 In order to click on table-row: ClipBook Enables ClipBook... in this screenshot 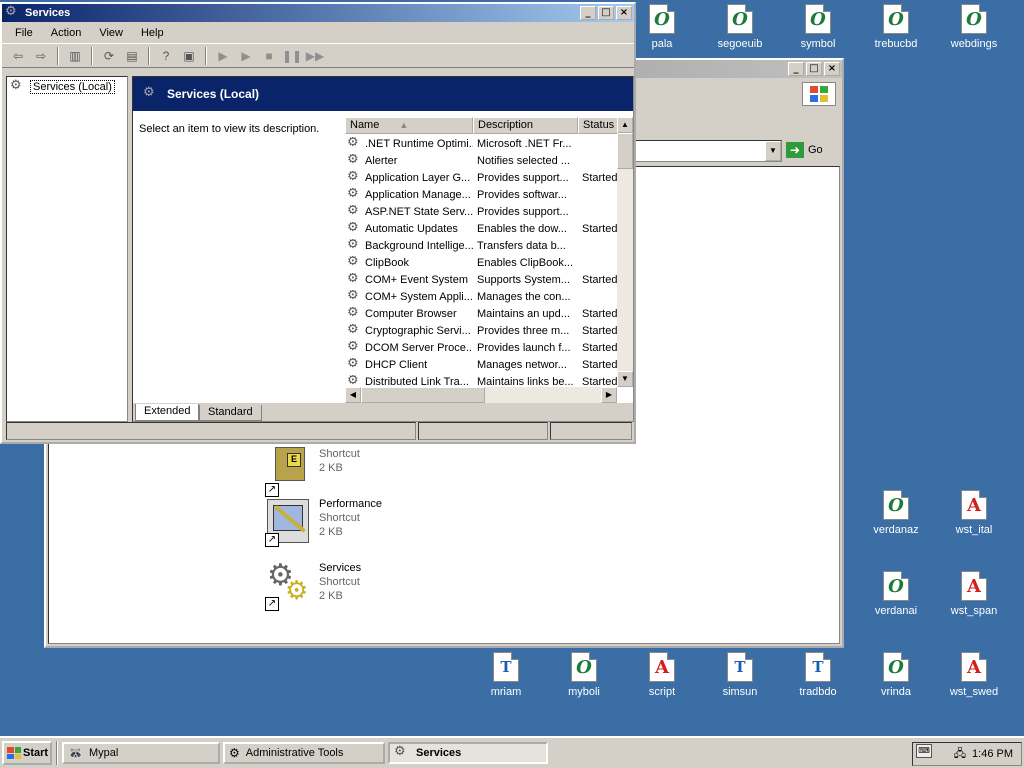, I will do `click(481, 262)`.